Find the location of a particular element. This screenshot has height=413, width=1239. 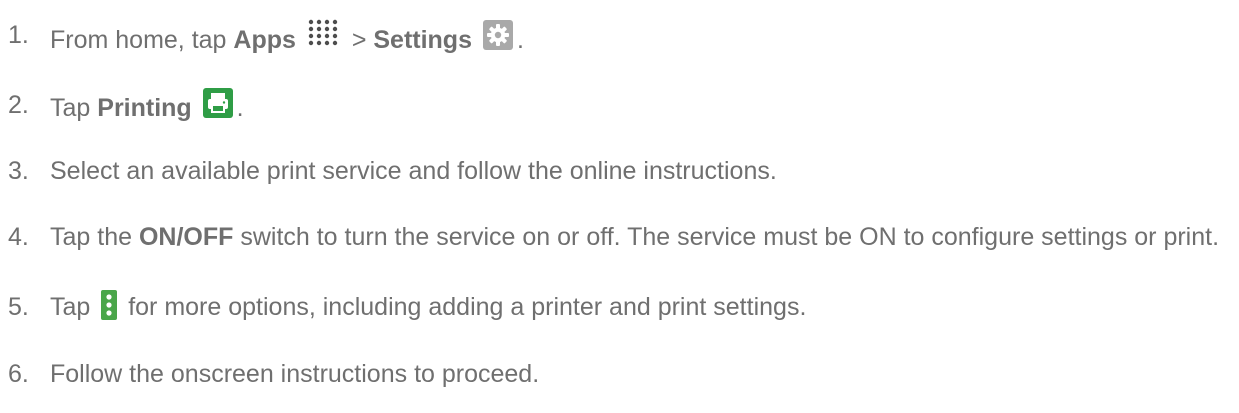

printing-label: Printing is located at coordinates (144, 108).